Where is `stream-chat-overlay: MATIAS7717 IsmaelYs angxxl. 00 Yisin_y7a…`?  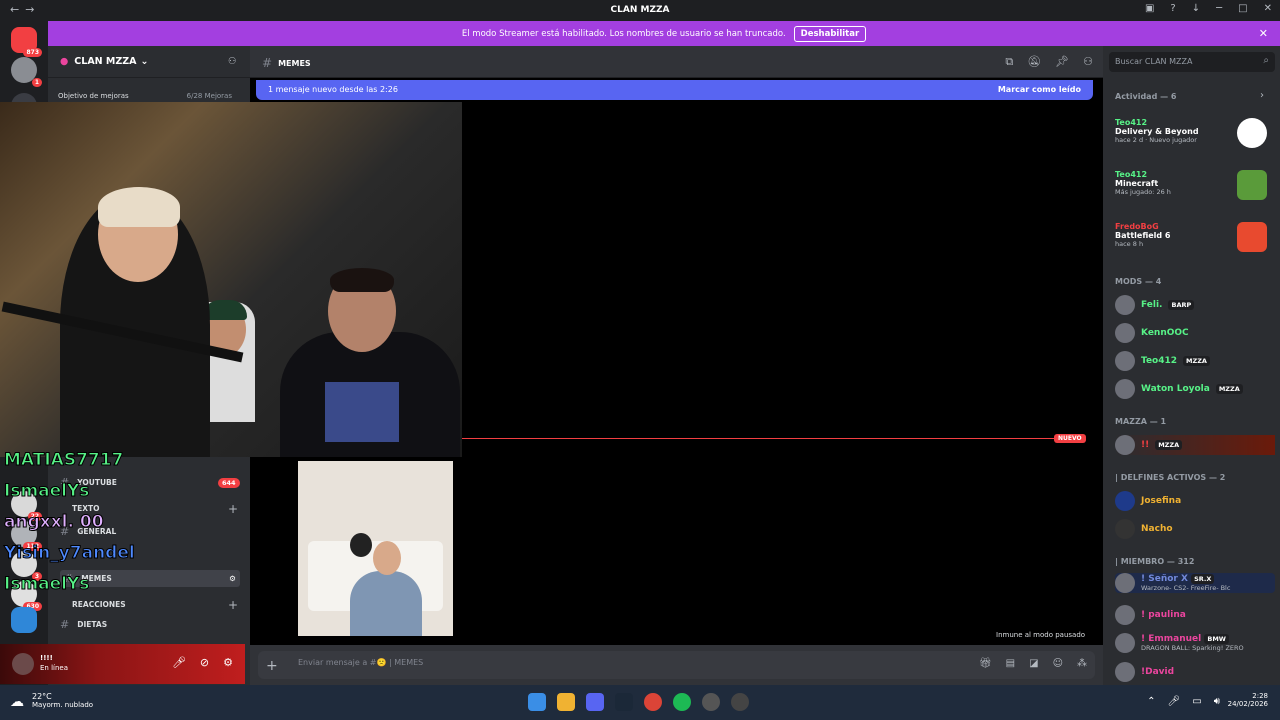 stream-chat-overlay: MATIAS7717 IsmaelYs angxxl. 00 Yisin_y7a… is located at coordinates (89, 527).